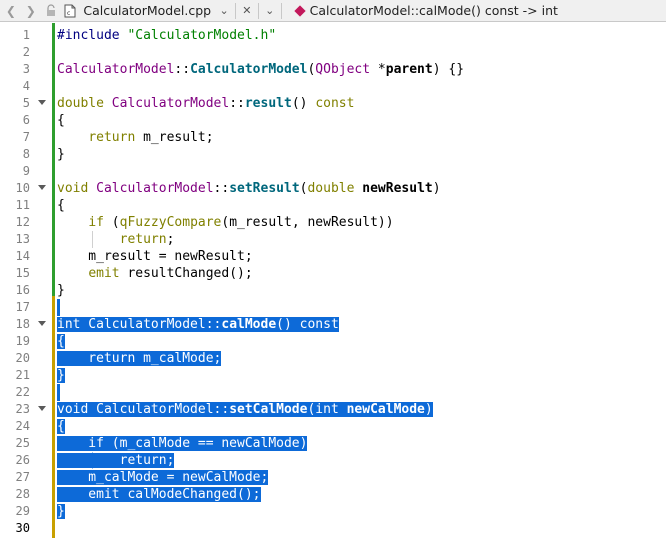 Image resolution: width=666 pixels, height=538 pixels. I want to click on line-number: 19, so click(22, 341).